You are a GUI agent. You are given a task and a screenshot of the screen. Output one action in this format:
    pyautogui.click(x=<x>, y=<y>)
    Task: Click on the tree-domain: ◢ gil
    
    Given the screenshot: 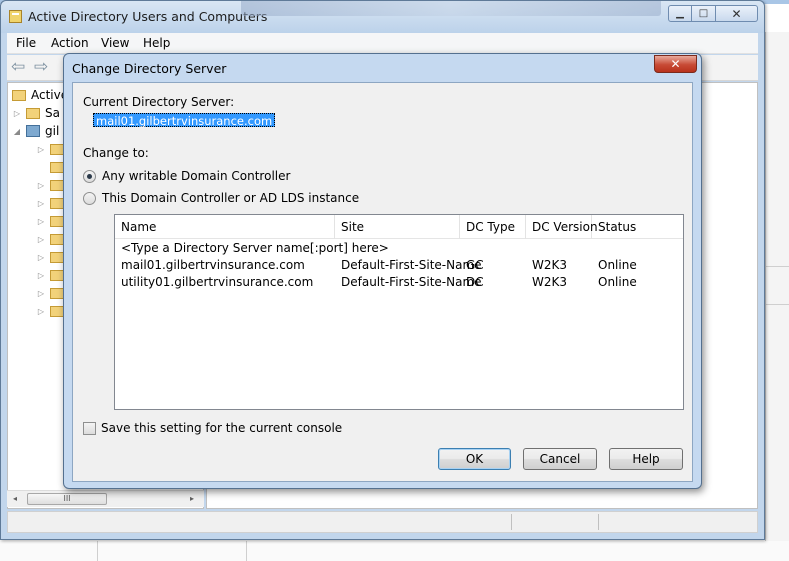 What is the action you would take?
    pyautogui.click(x=35, y=131)
    